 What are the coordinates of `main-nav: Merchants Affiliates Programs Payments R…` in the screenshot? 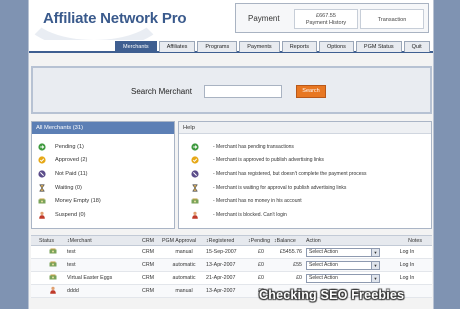 It's located at (272, 46).